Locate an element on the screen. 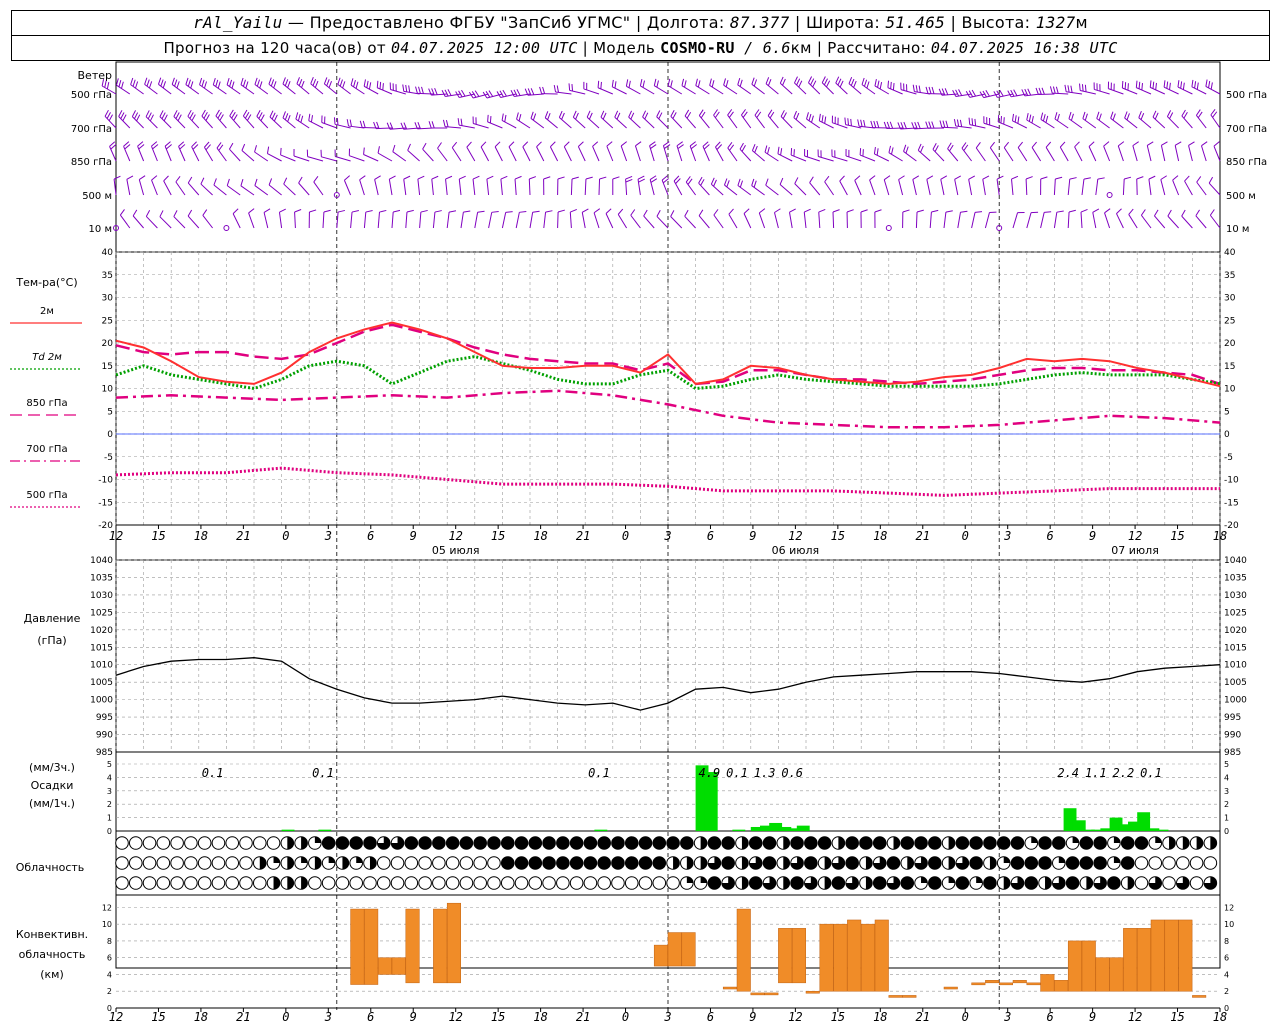  cloud-cover-fill is located at coordinates (1075, 839).